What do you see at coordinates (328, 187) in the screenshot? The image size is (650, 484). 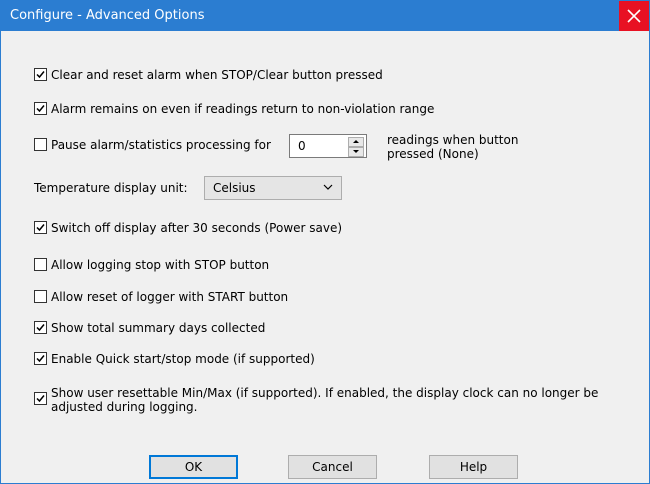 I see `chevron-down-icon` at bounding box center [328, 187].